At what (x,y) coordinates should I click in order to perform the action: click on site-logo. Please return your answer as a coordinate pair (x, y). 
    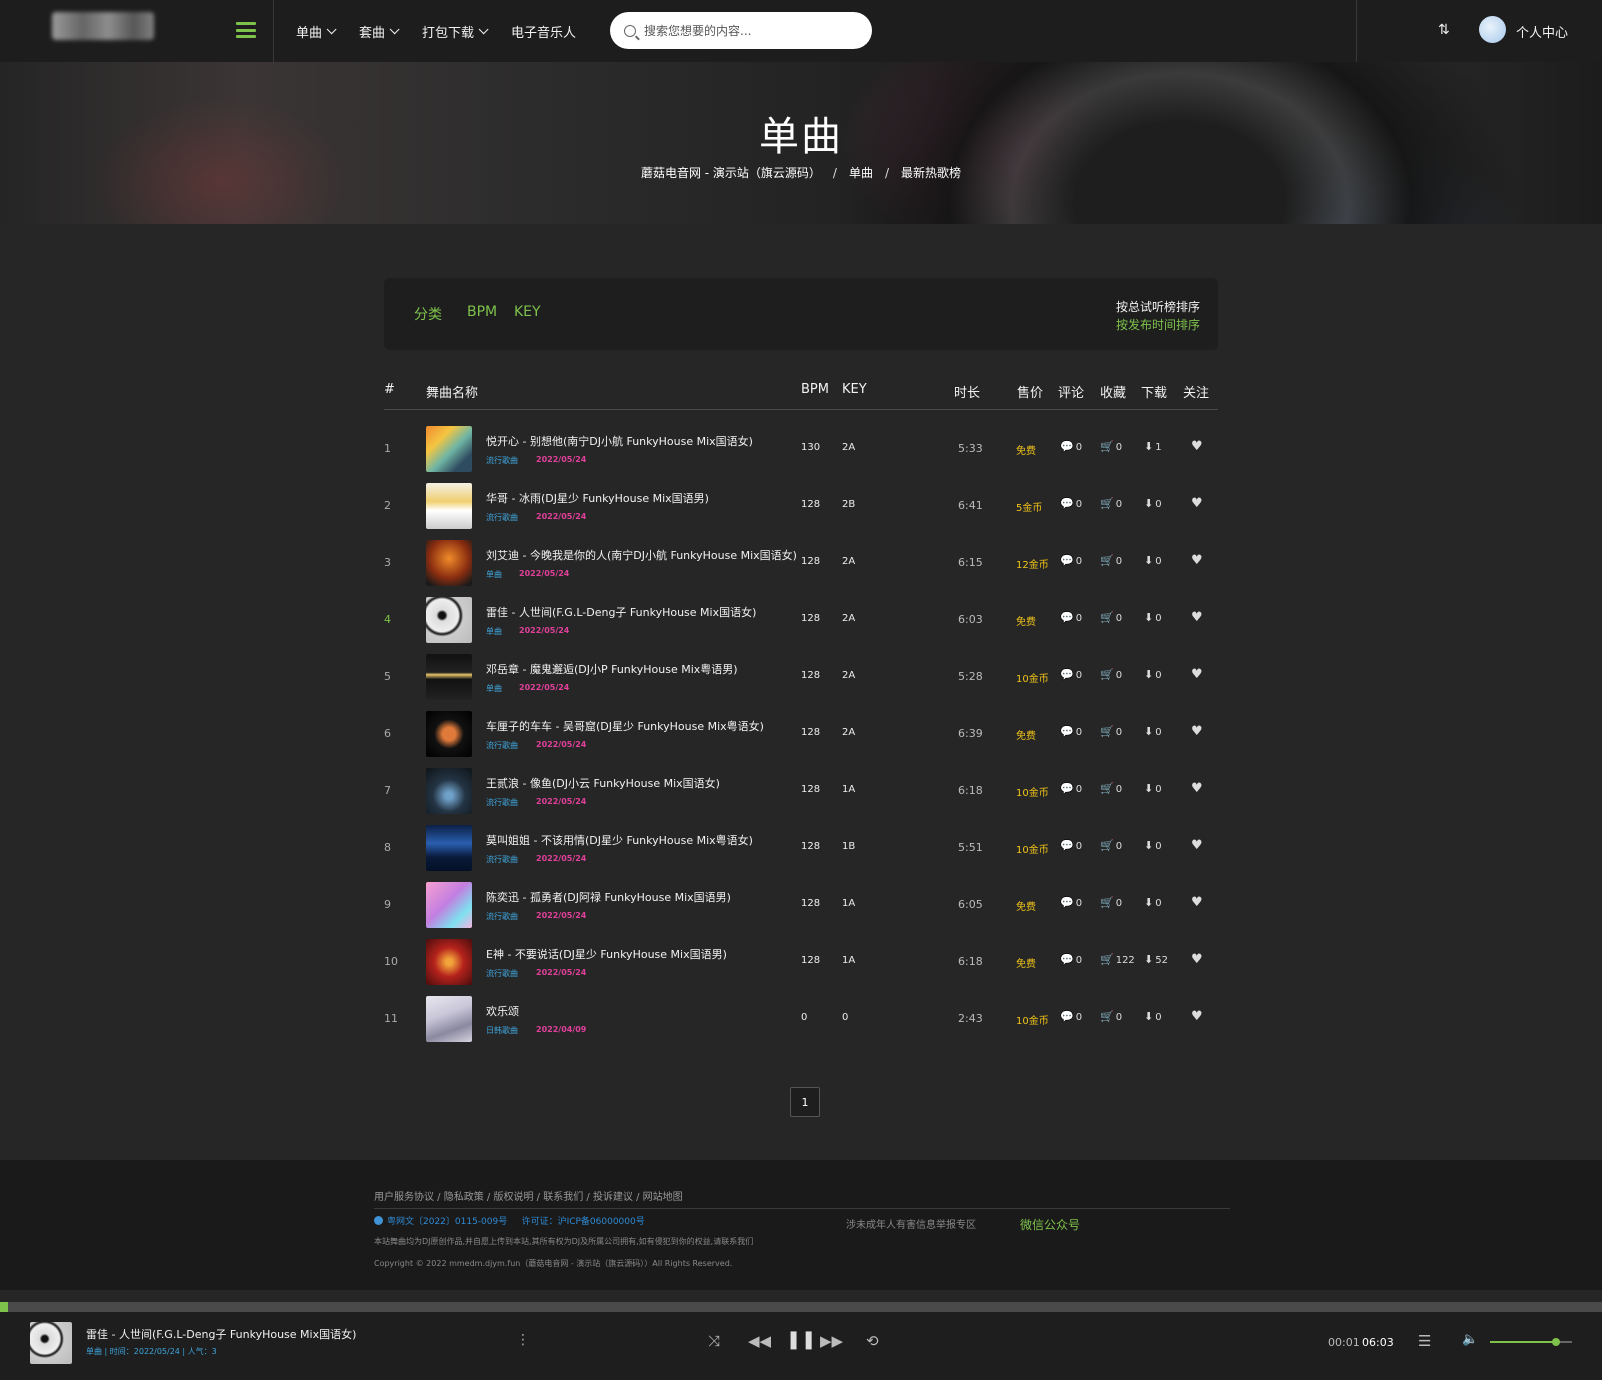
    Looking at the image, I should click on (103, 26).